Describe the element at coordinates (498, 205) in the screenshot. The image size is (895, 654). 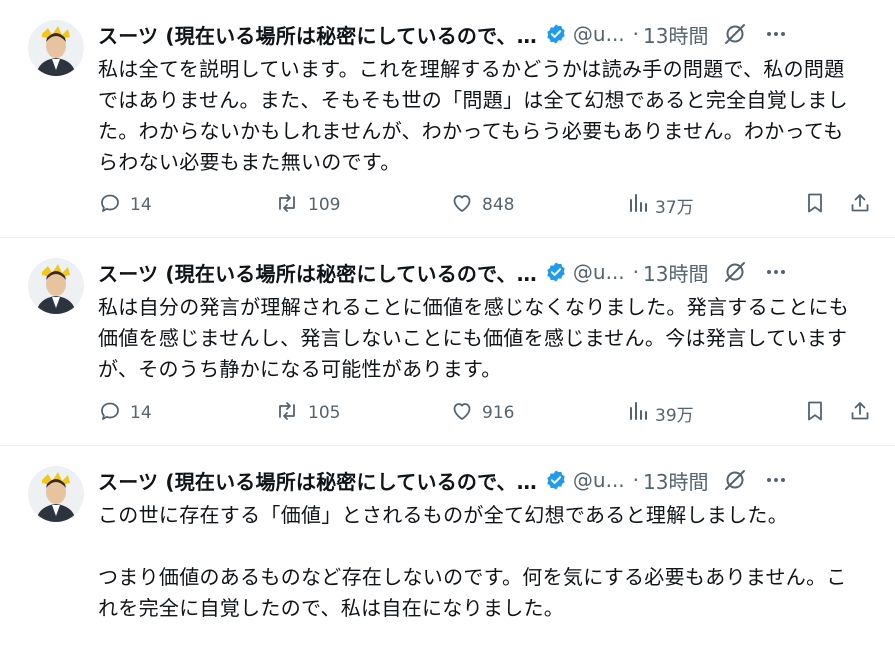
I see `like-count: 848` at that location.